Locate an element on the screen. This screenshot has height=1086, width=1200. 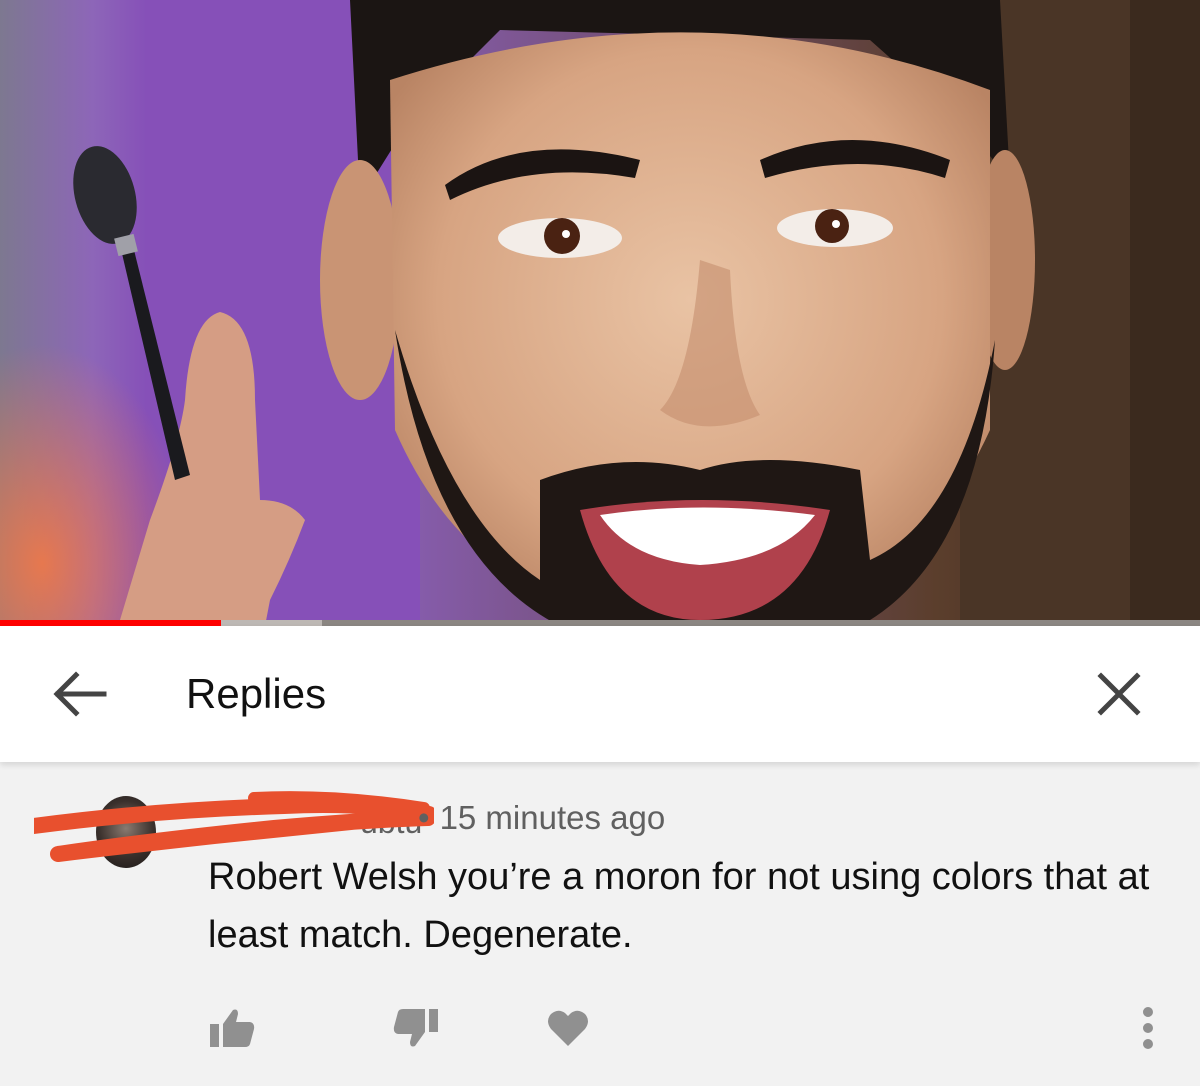
like-button is located at coordinates (232, 1028).